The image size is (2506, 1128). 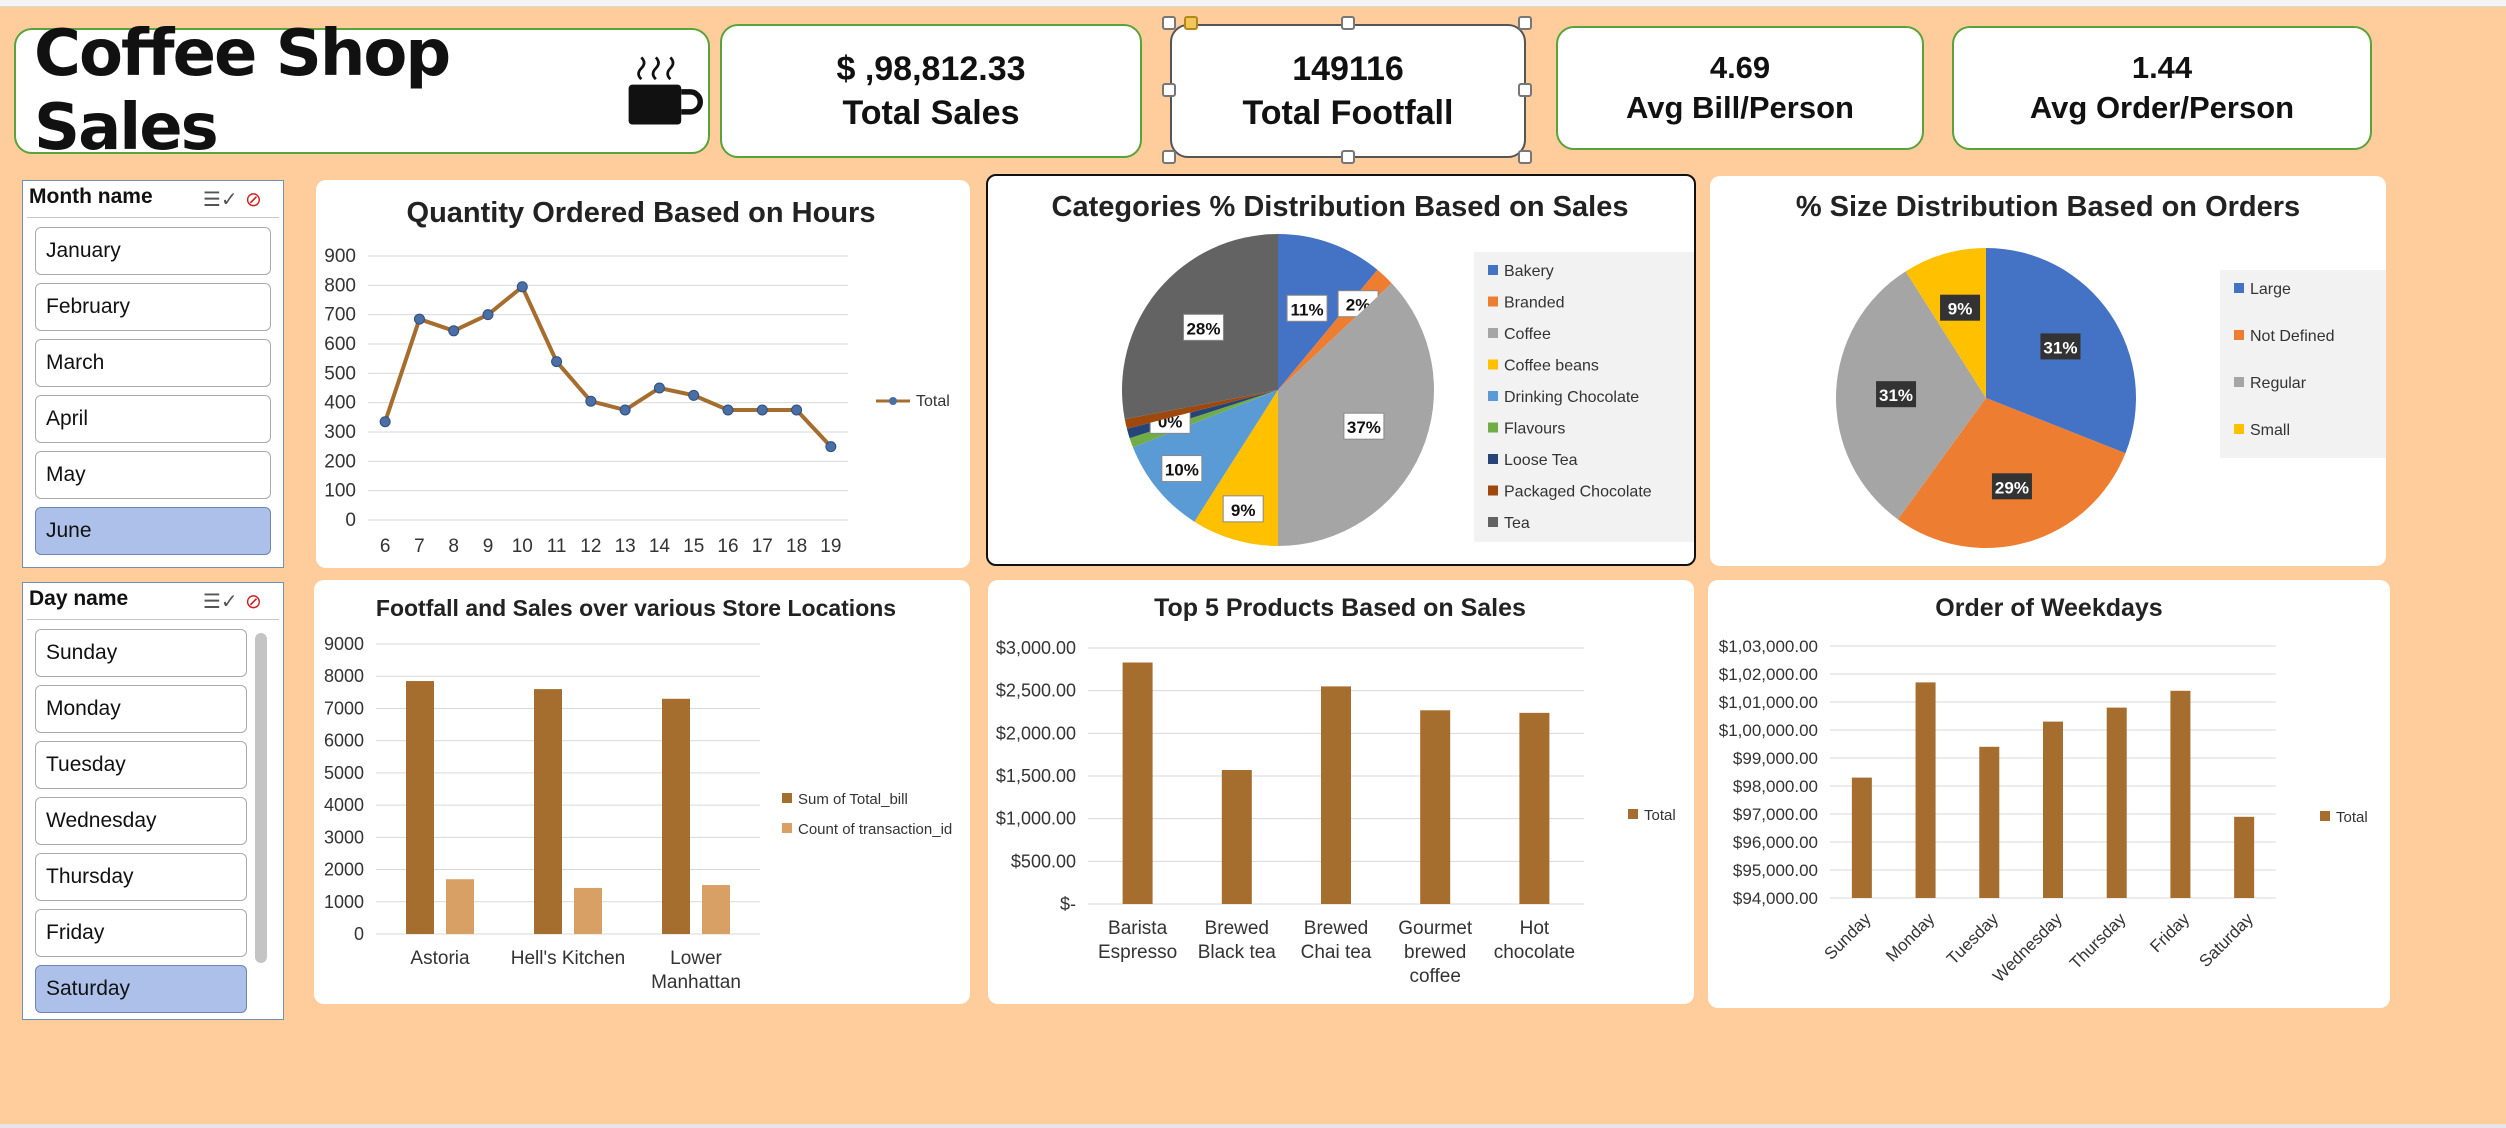 I want to click on resize-handle-bottom, so click(x=1348, y=157).